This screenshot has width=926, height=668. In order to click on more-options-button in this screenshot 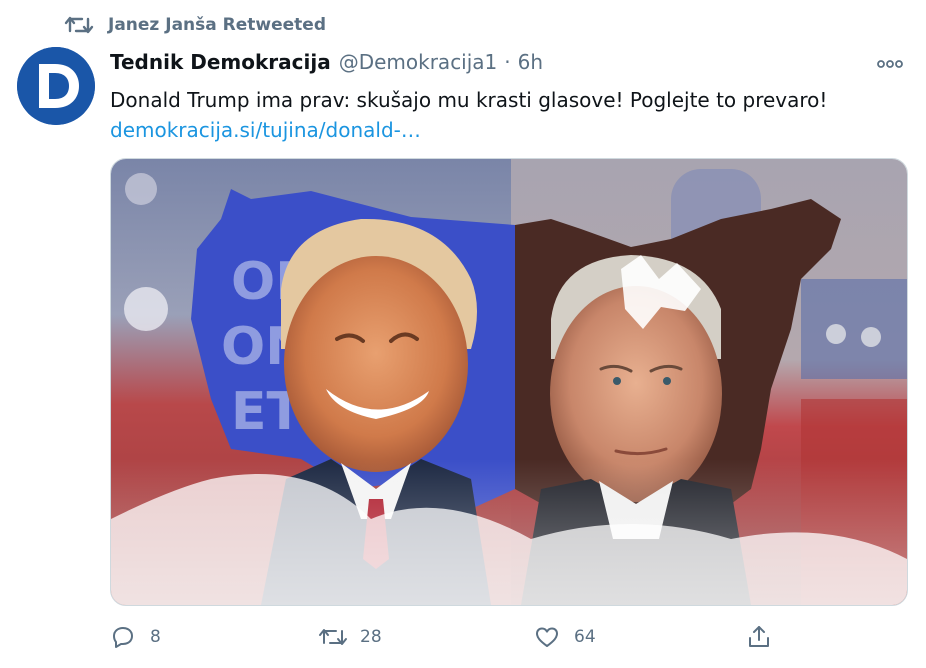, I will do `click(890, 64)`.